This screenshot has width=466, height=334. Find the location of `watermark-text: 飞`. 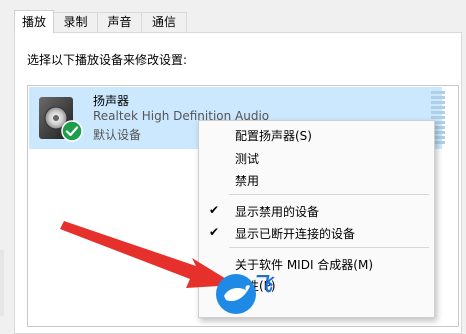

watermark-text: 飞 is located at coordinates (262, 284).